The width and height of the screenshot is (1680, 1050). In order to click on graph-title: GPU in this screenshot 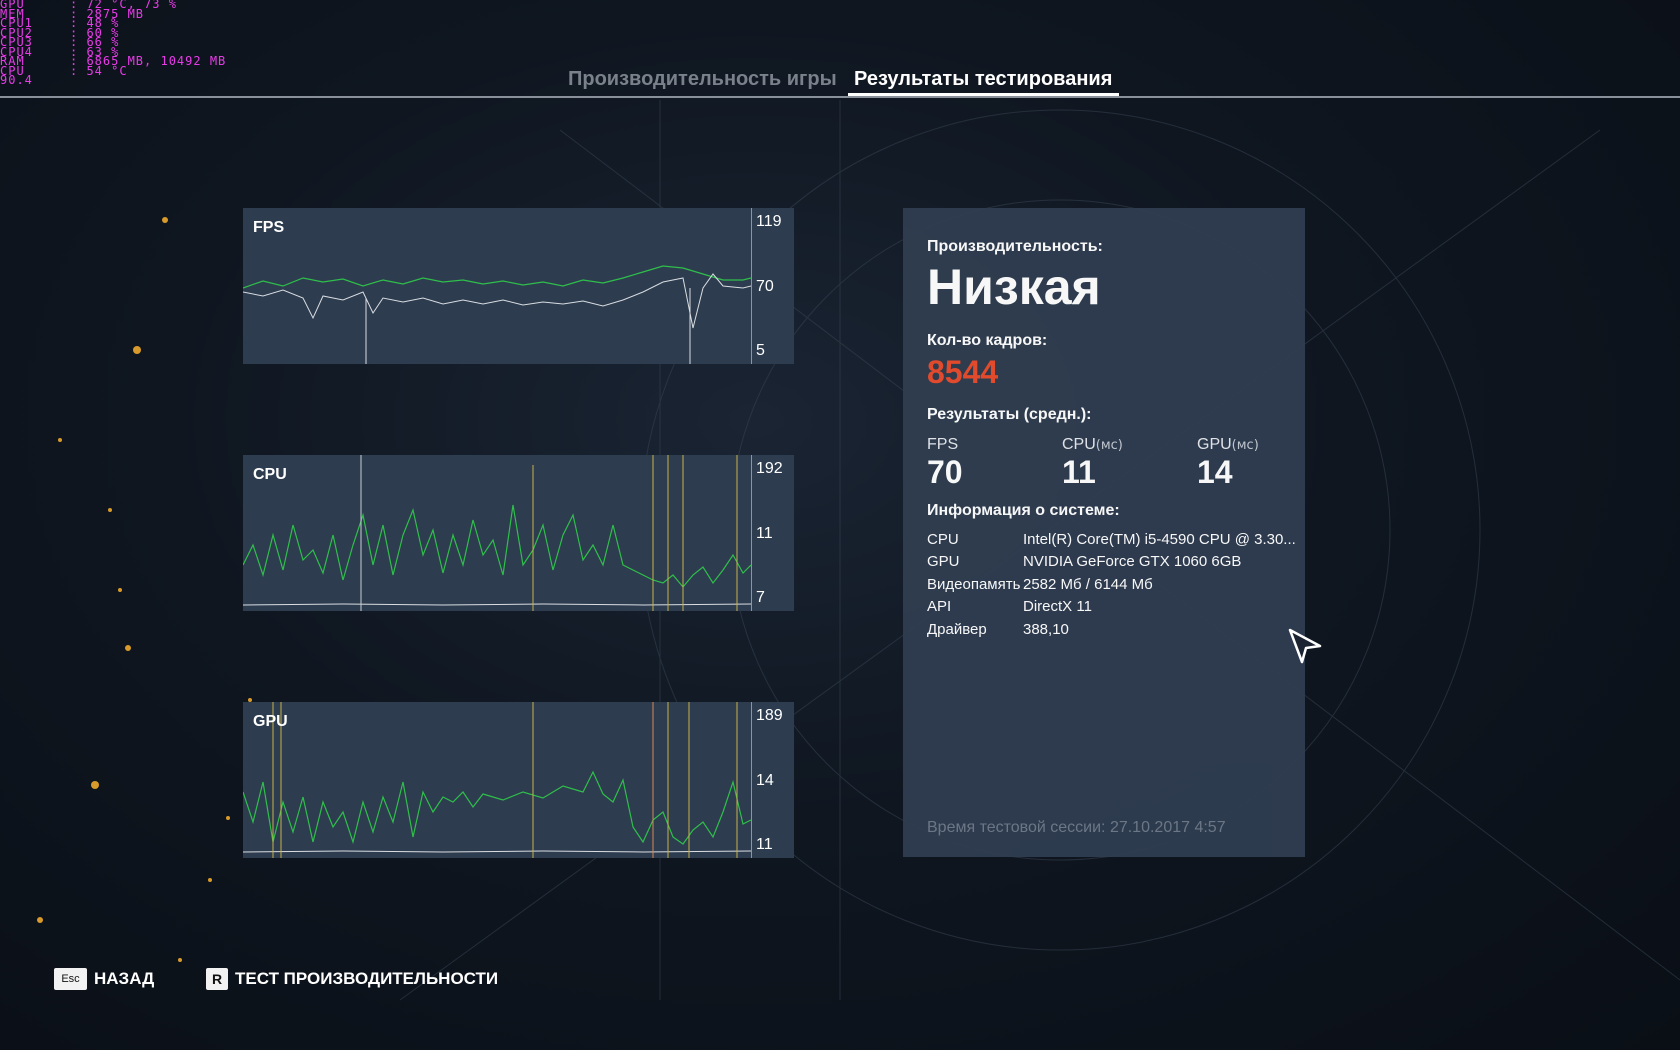, I will do `click(270, 721)`.